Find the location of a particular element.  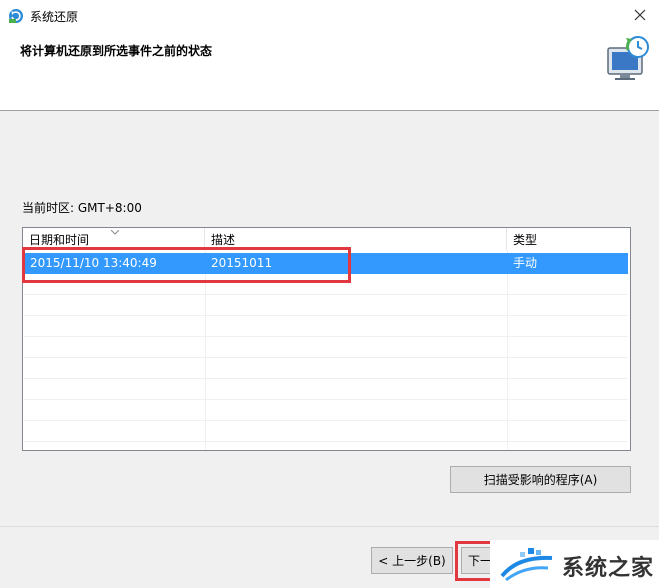

table-header: 日期和时间 描述 类型 is located at coordinates (326, 239).